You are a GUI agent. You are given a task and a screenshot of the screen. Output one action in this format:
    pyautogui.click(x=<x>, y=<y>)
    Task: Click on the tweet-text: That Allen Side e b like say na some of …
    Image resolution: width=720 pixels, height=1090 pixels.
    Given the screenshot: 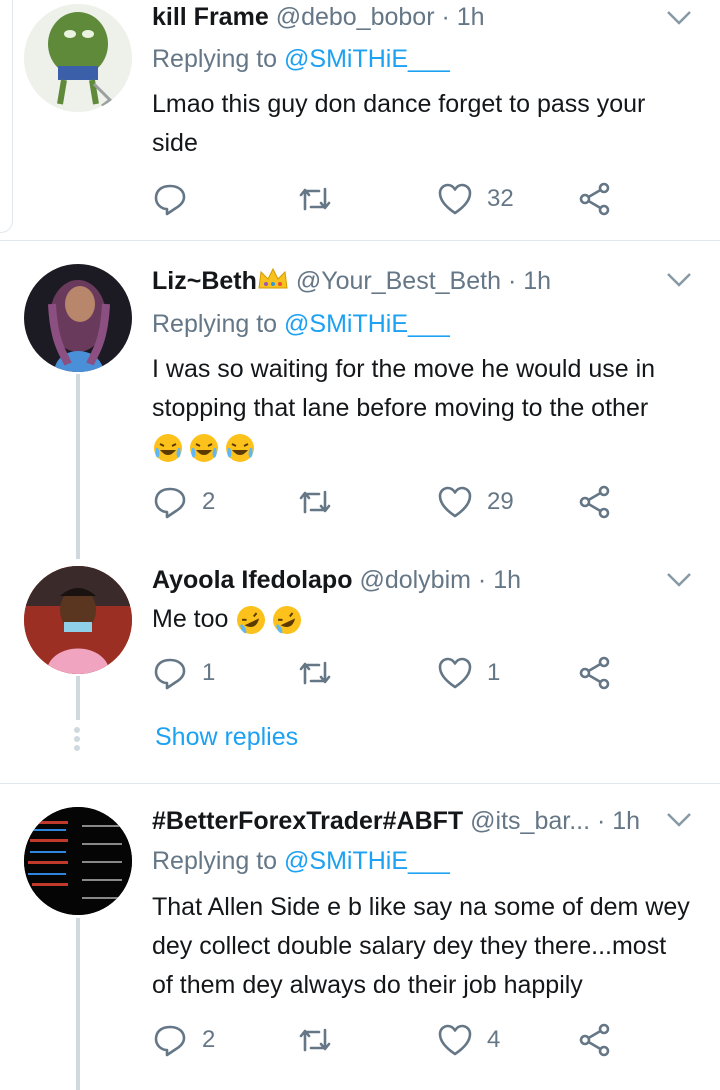 What is the action you would take?
    pyautogui.click(x=421, y=946)
    